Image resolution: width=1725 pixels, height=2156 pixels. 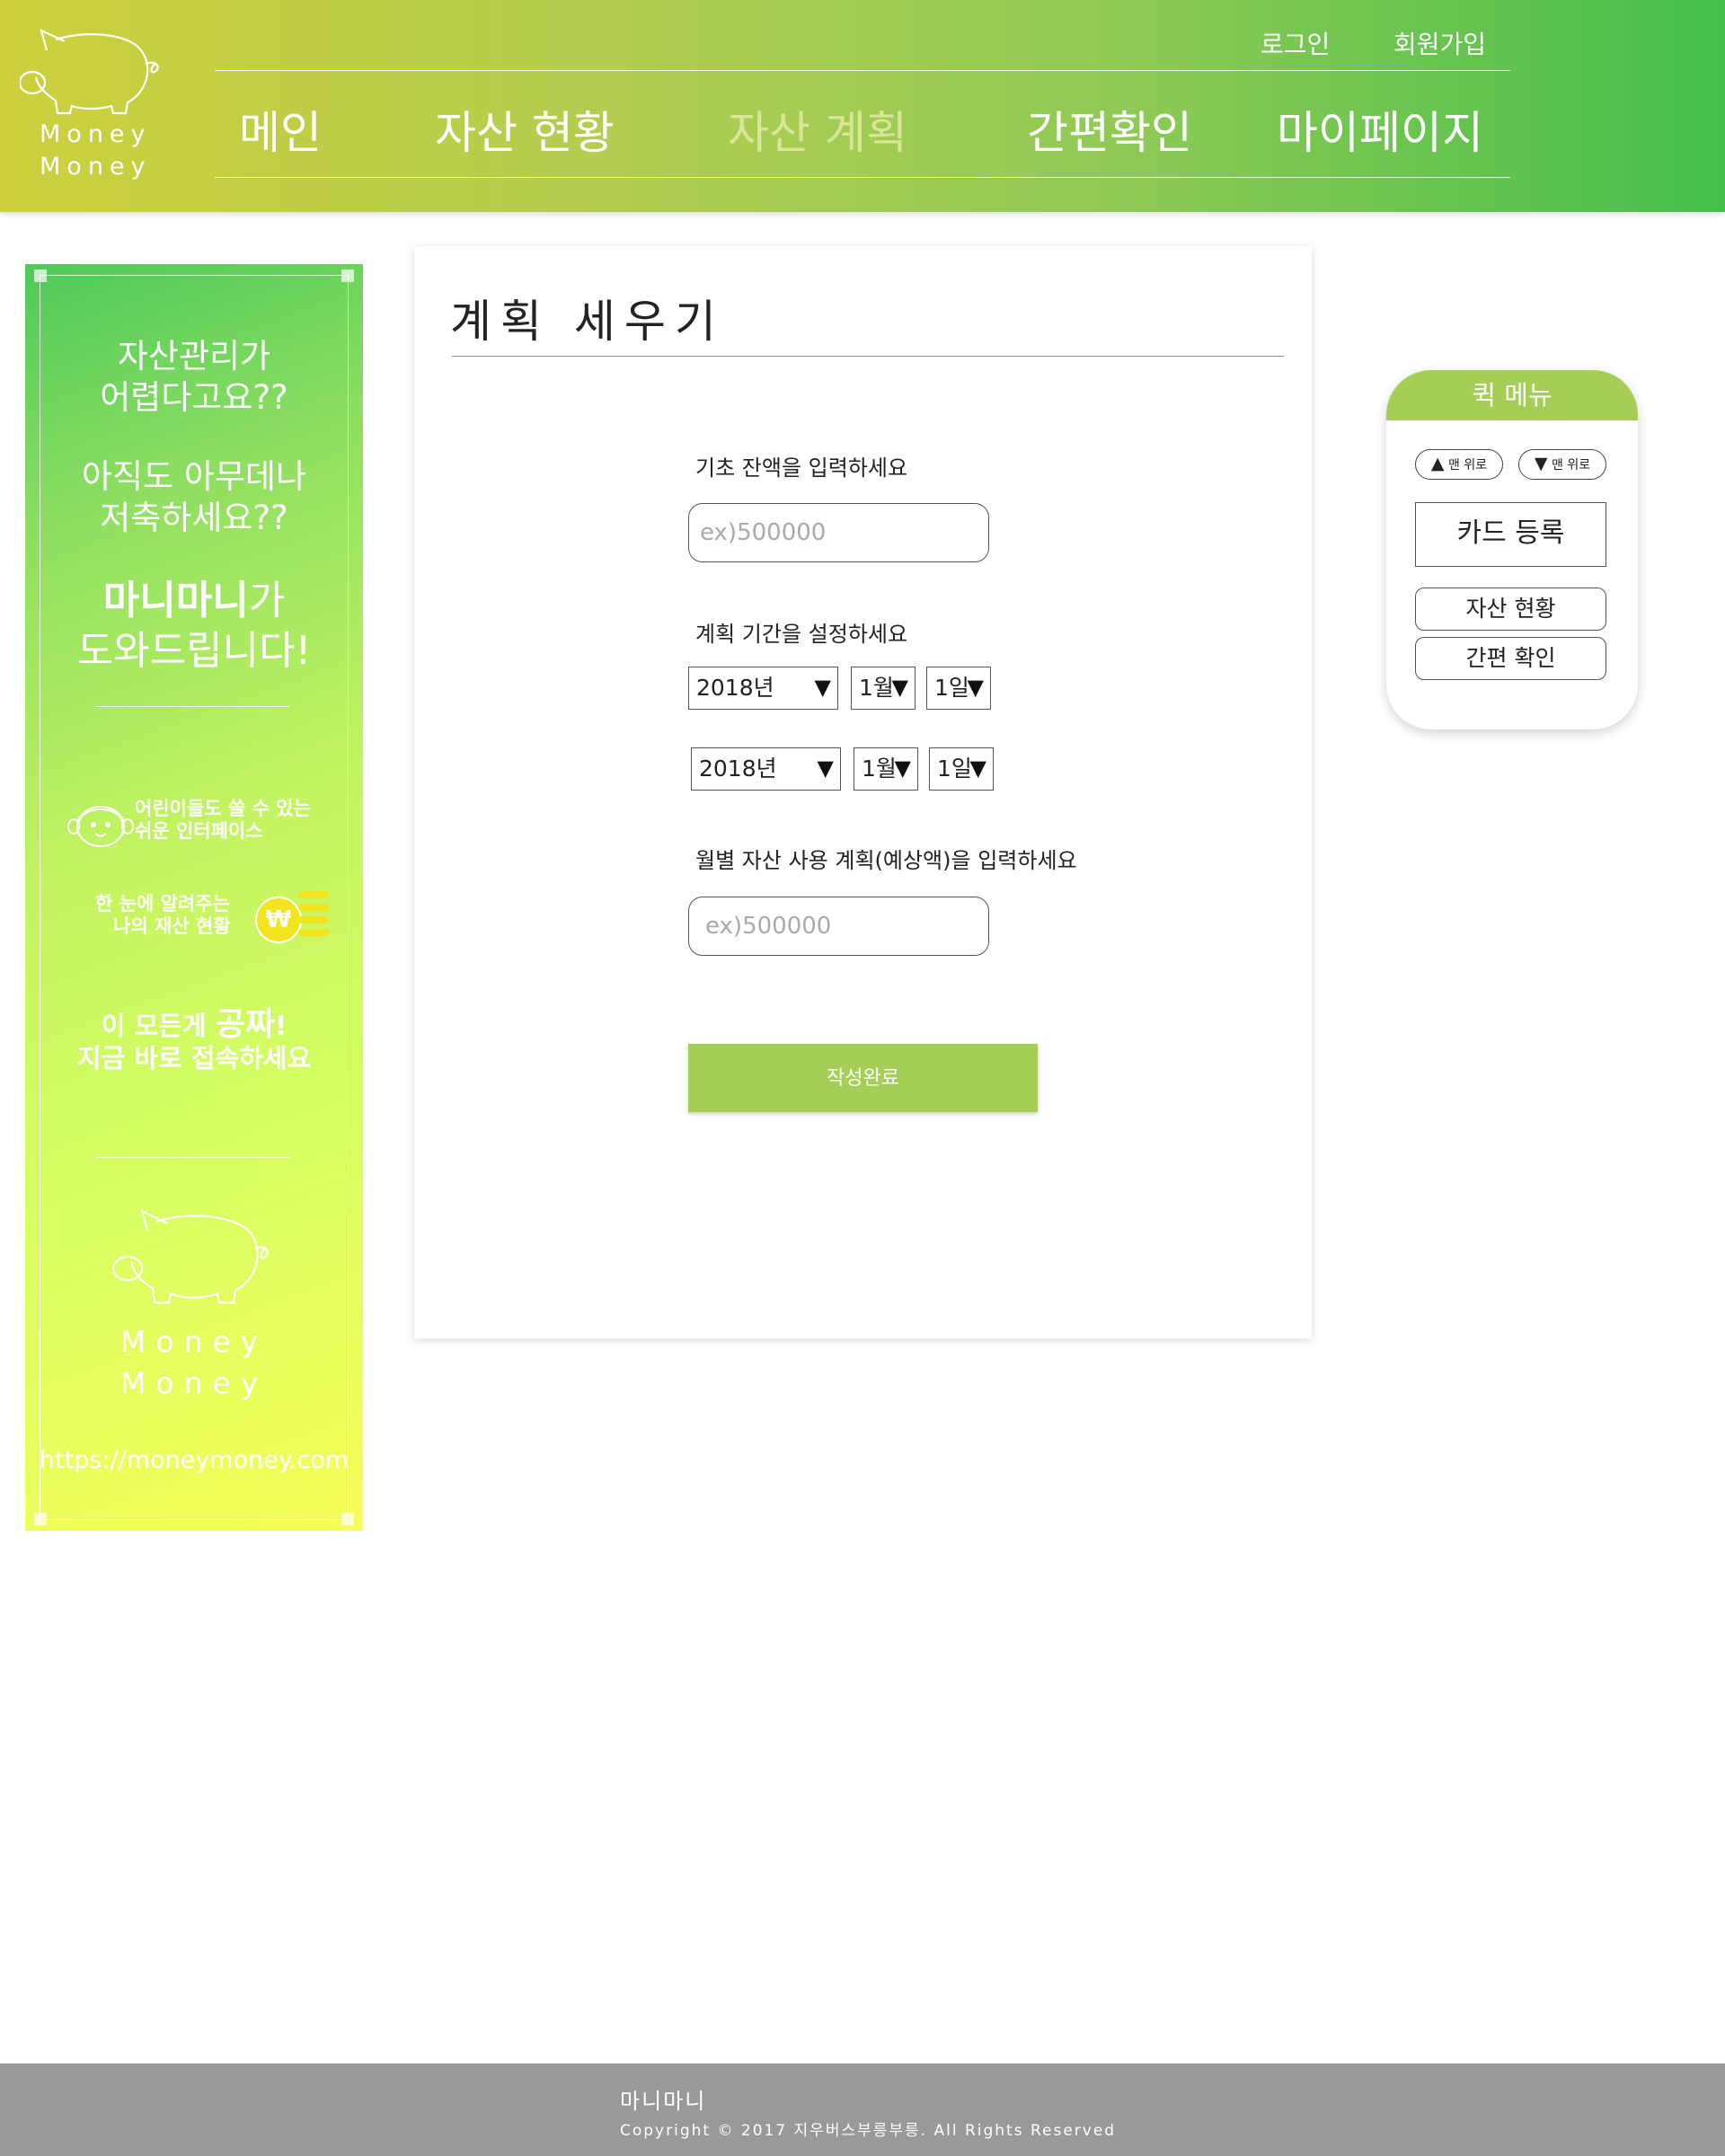 I want to click on asset-status-button: 자산 현황, so click(x=1510, y=609).